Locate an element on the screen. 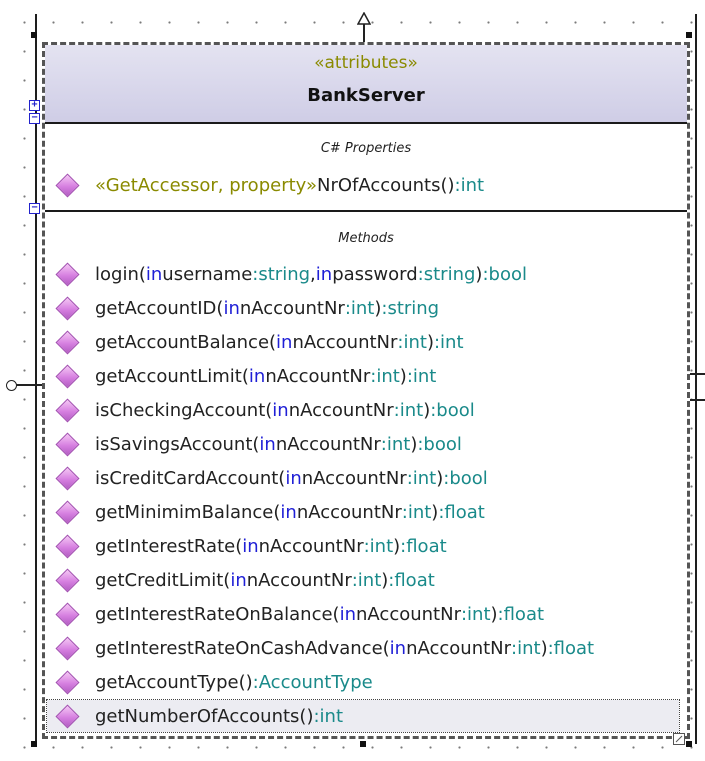 The height and width of the screenshot is (761, 705). method-row: isSavingsAccount(in nAccountNr:int):bool is located at coordinates (258, 444).